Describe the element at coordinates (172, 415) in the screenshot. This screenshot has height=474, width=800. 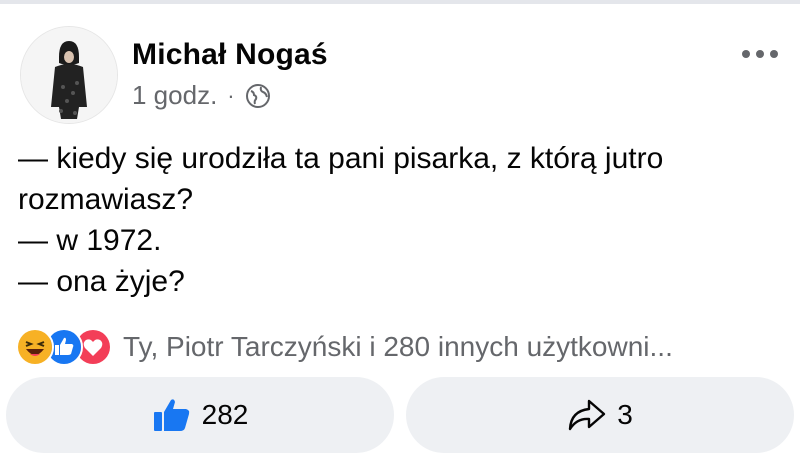
I see `thumbs-up-icon` at that location.